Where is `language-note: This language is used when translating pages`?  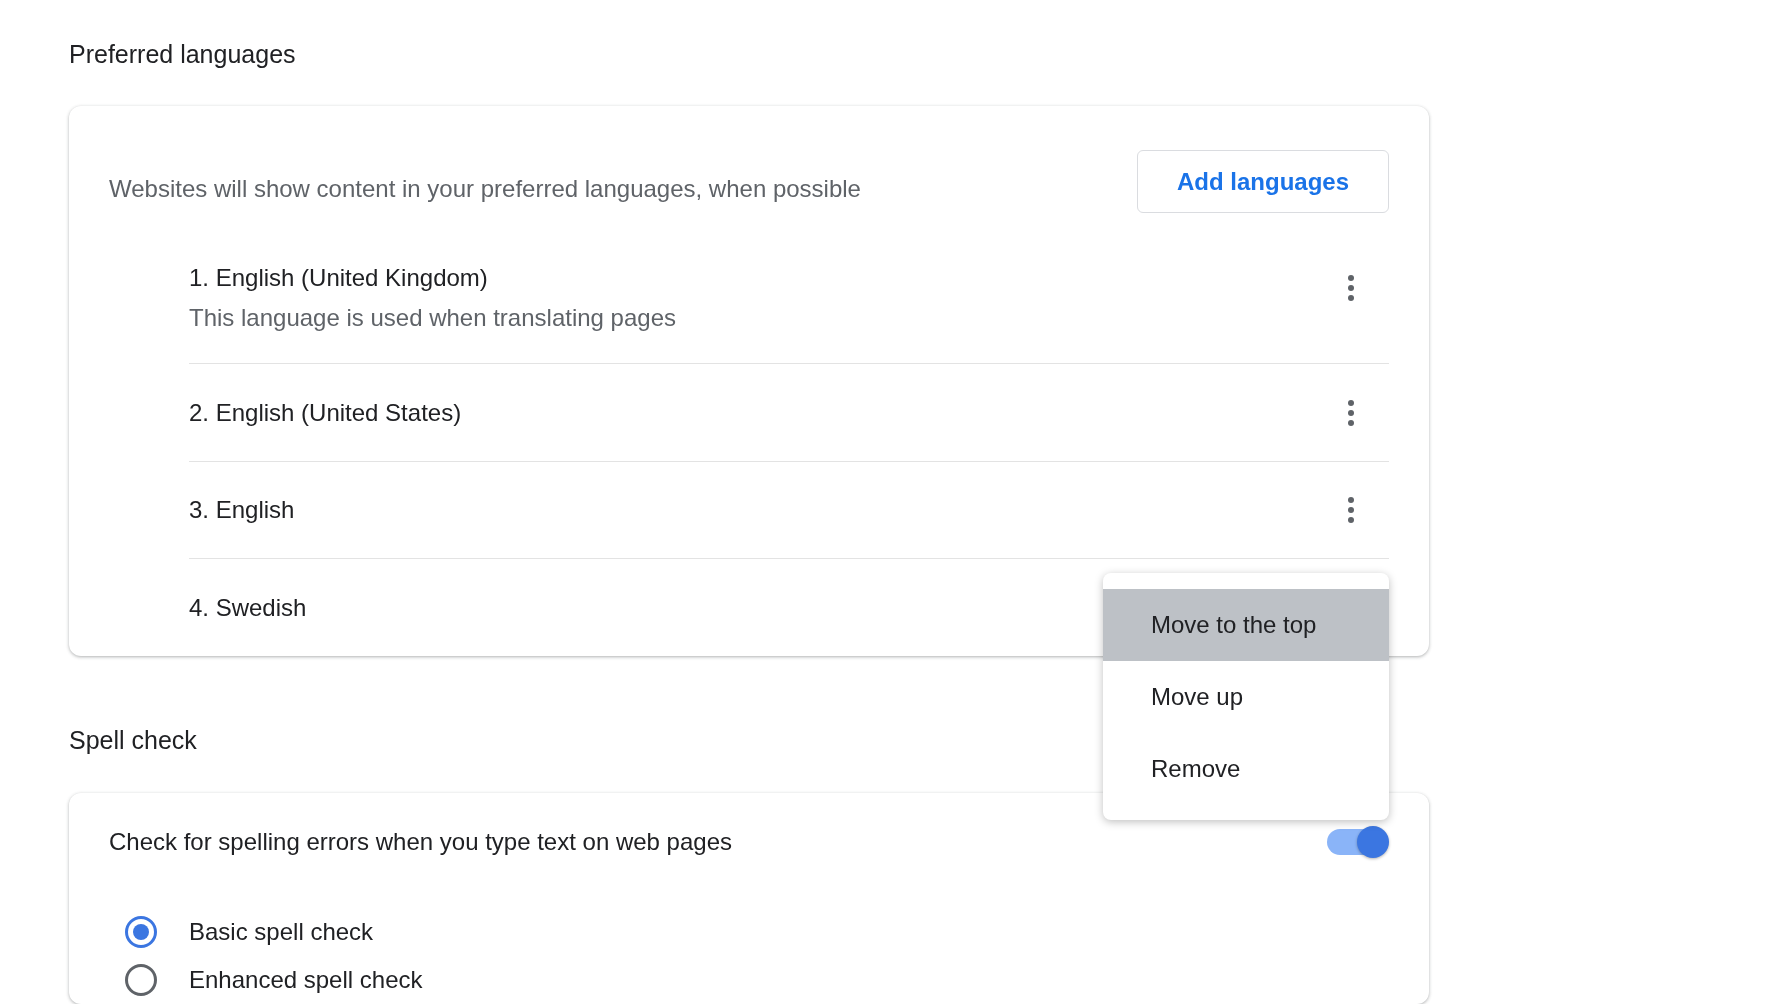
language-note: This language is used when translating pages is located at coordinates (432, 318).